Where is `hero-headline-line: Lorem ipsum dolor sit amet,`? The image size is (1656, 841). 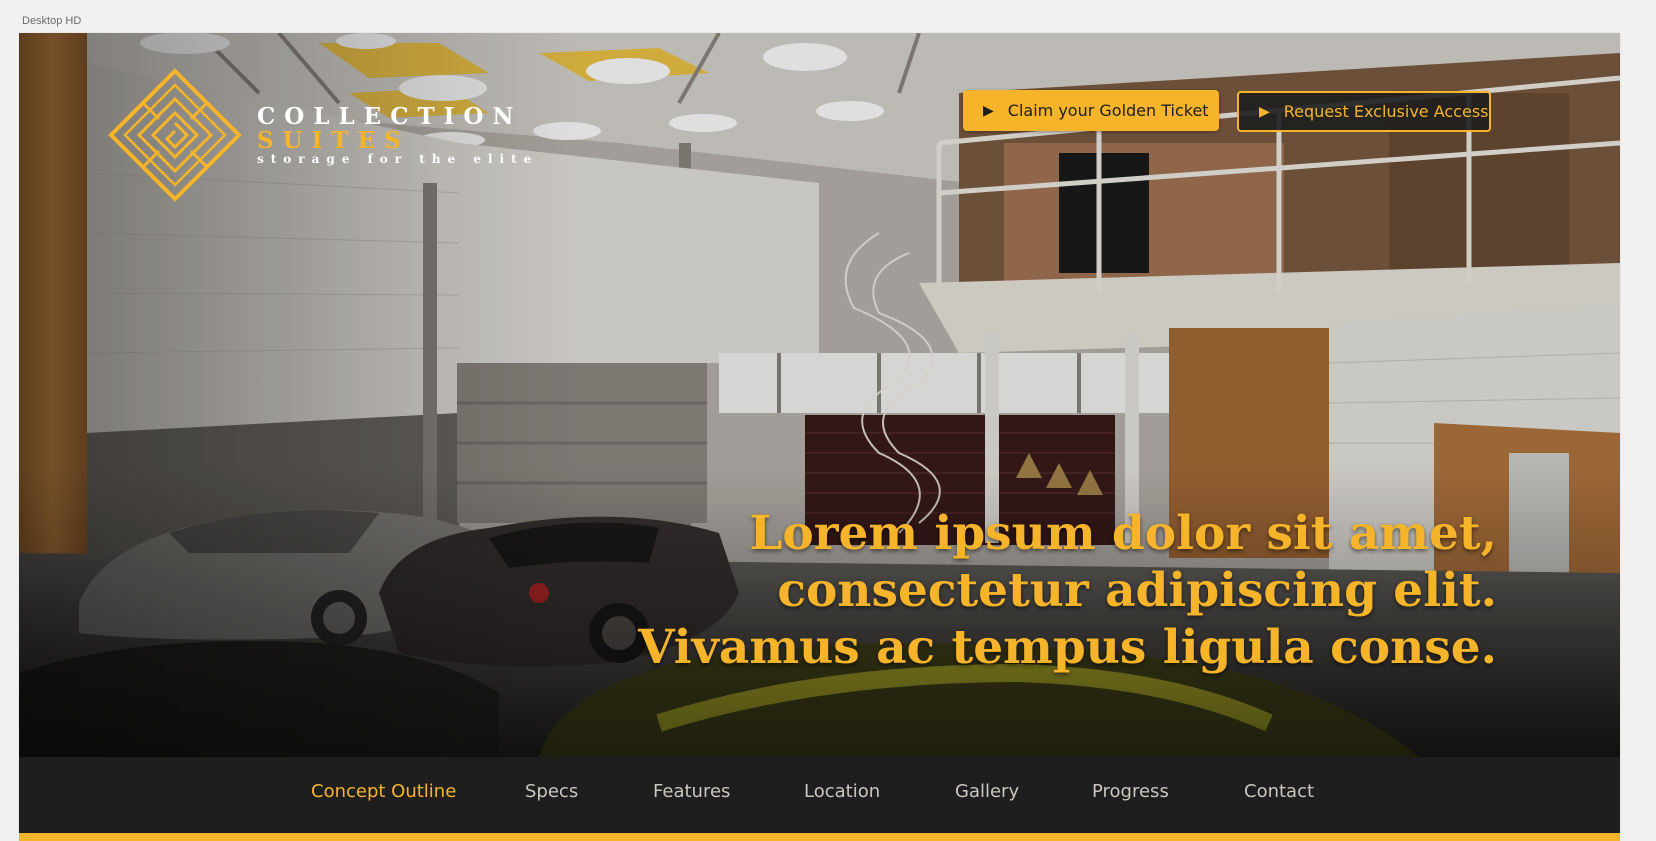
hero-headline-line: Lorem ipsum dolor sit amet, is located at coordinates (1123, 533).